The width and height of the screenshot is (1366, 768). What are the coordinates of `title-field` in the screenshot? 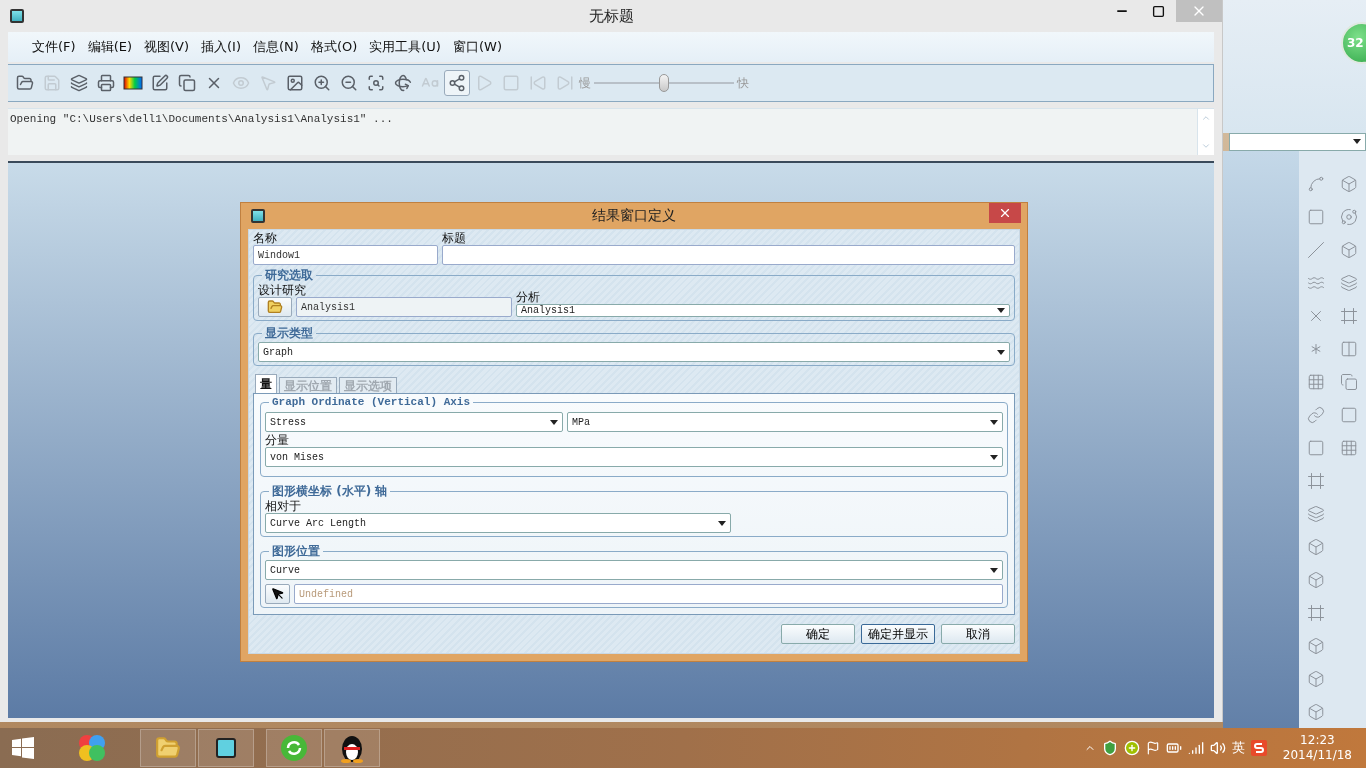 It's located at (728, 255).